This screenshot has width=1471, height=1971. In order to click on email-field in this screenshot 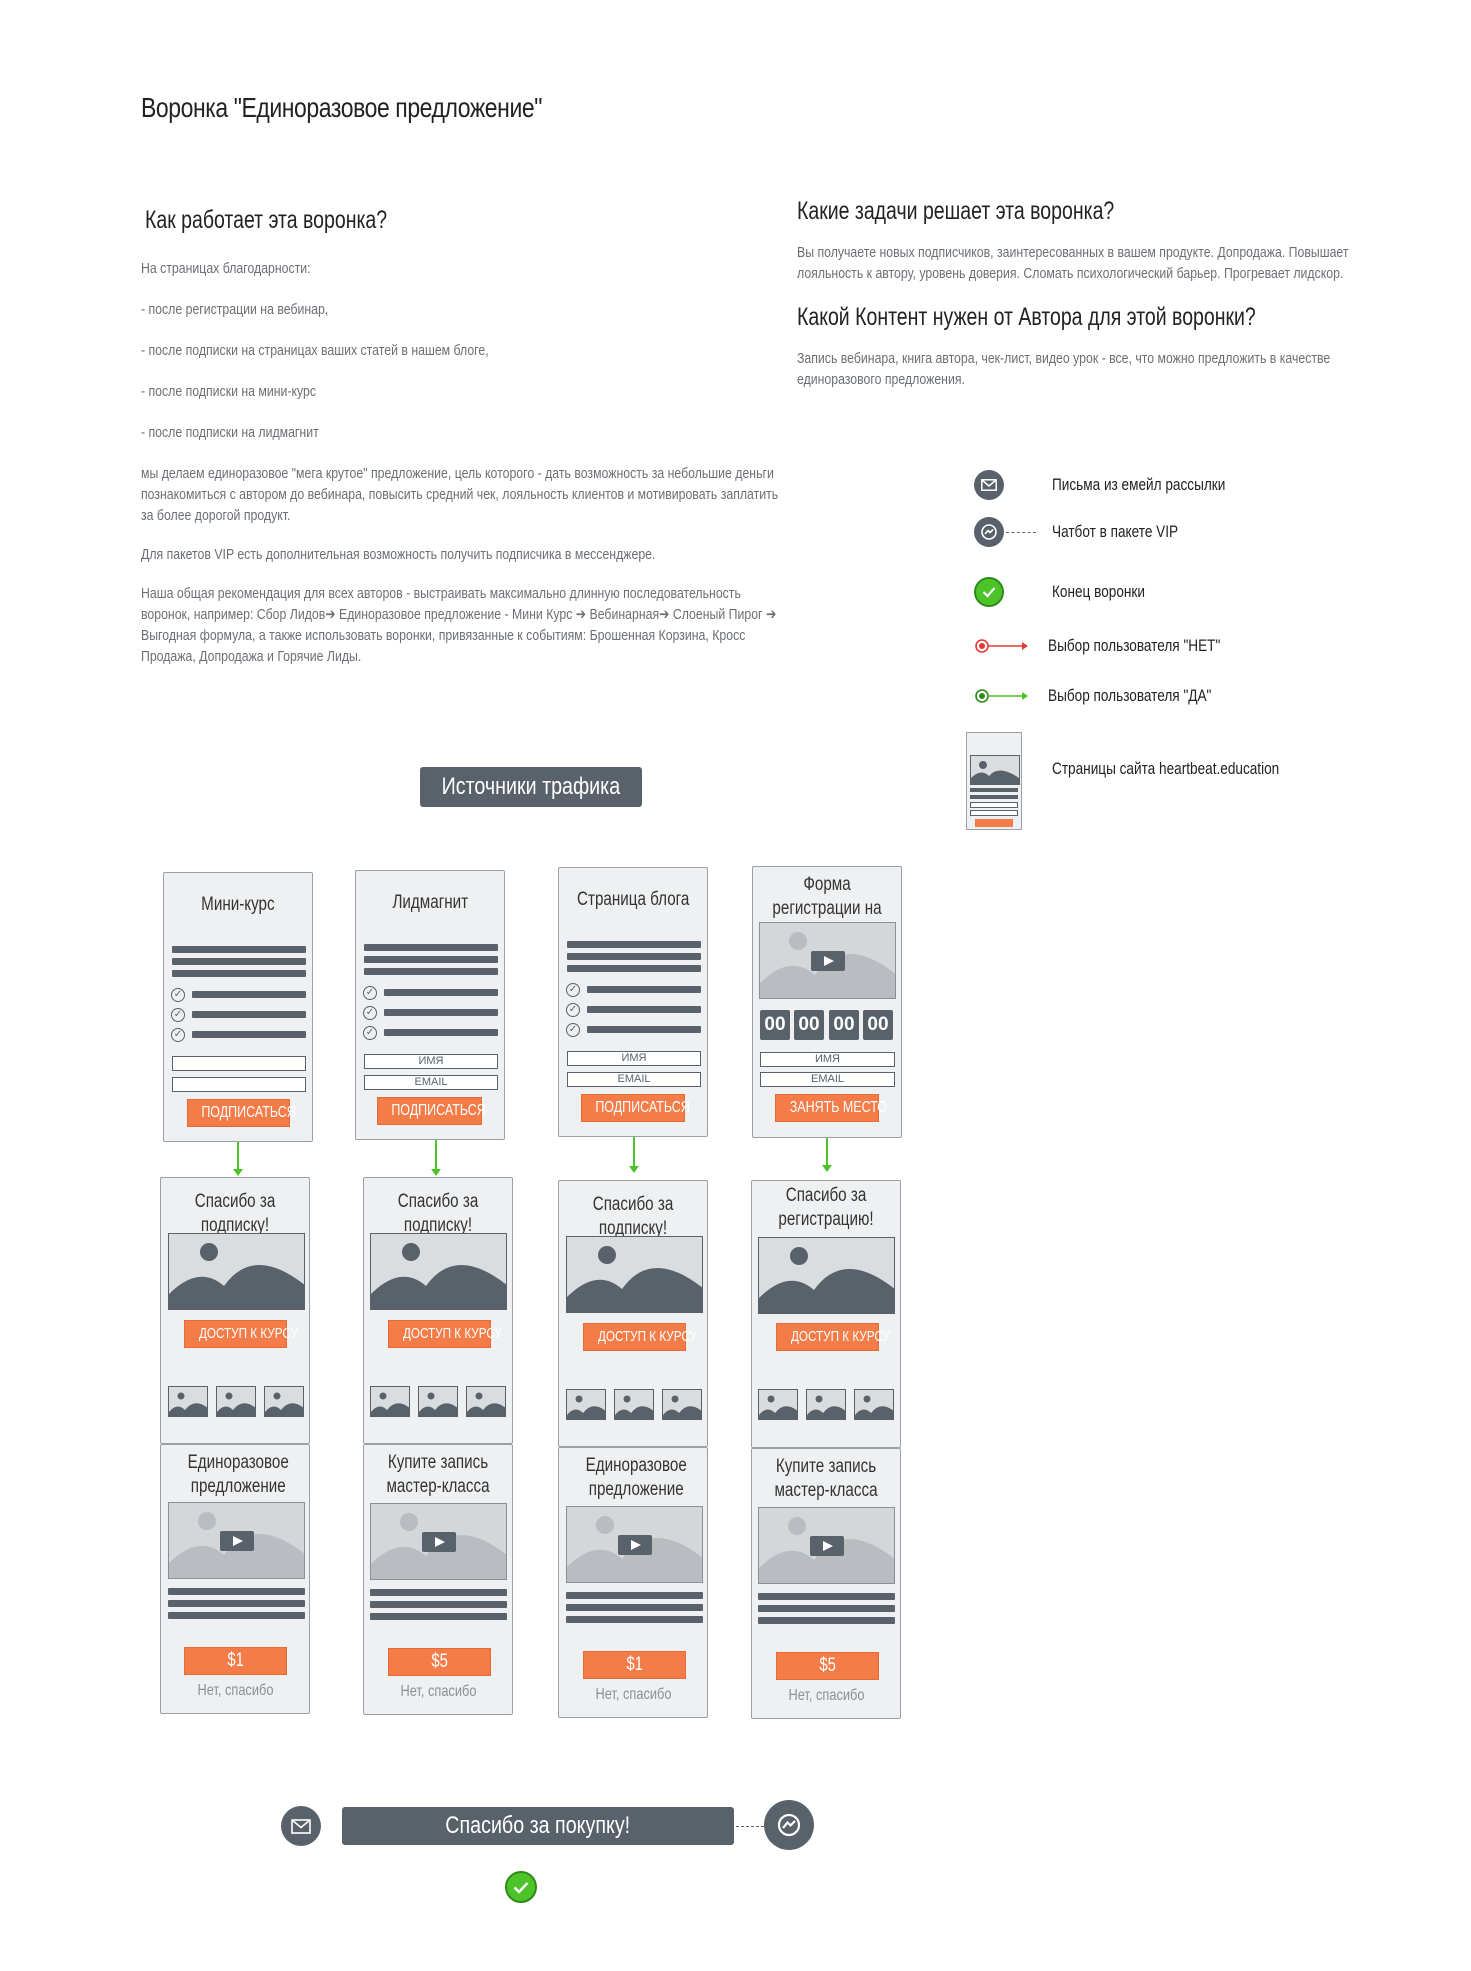, I will do `click(239, 1084)`.